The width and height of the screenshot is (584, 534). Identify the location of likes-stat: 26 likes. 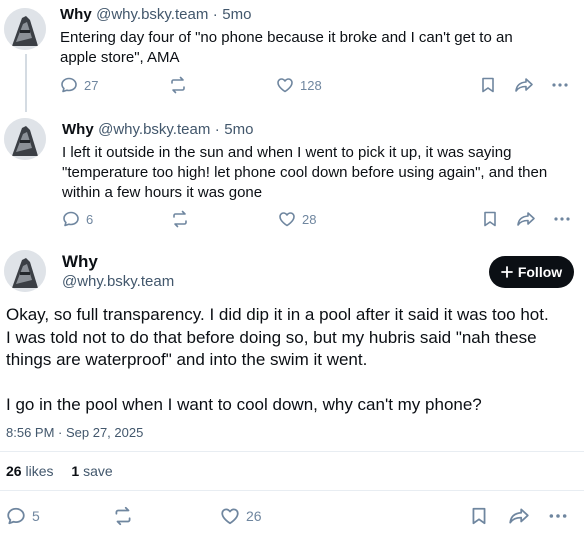
(31, 471).